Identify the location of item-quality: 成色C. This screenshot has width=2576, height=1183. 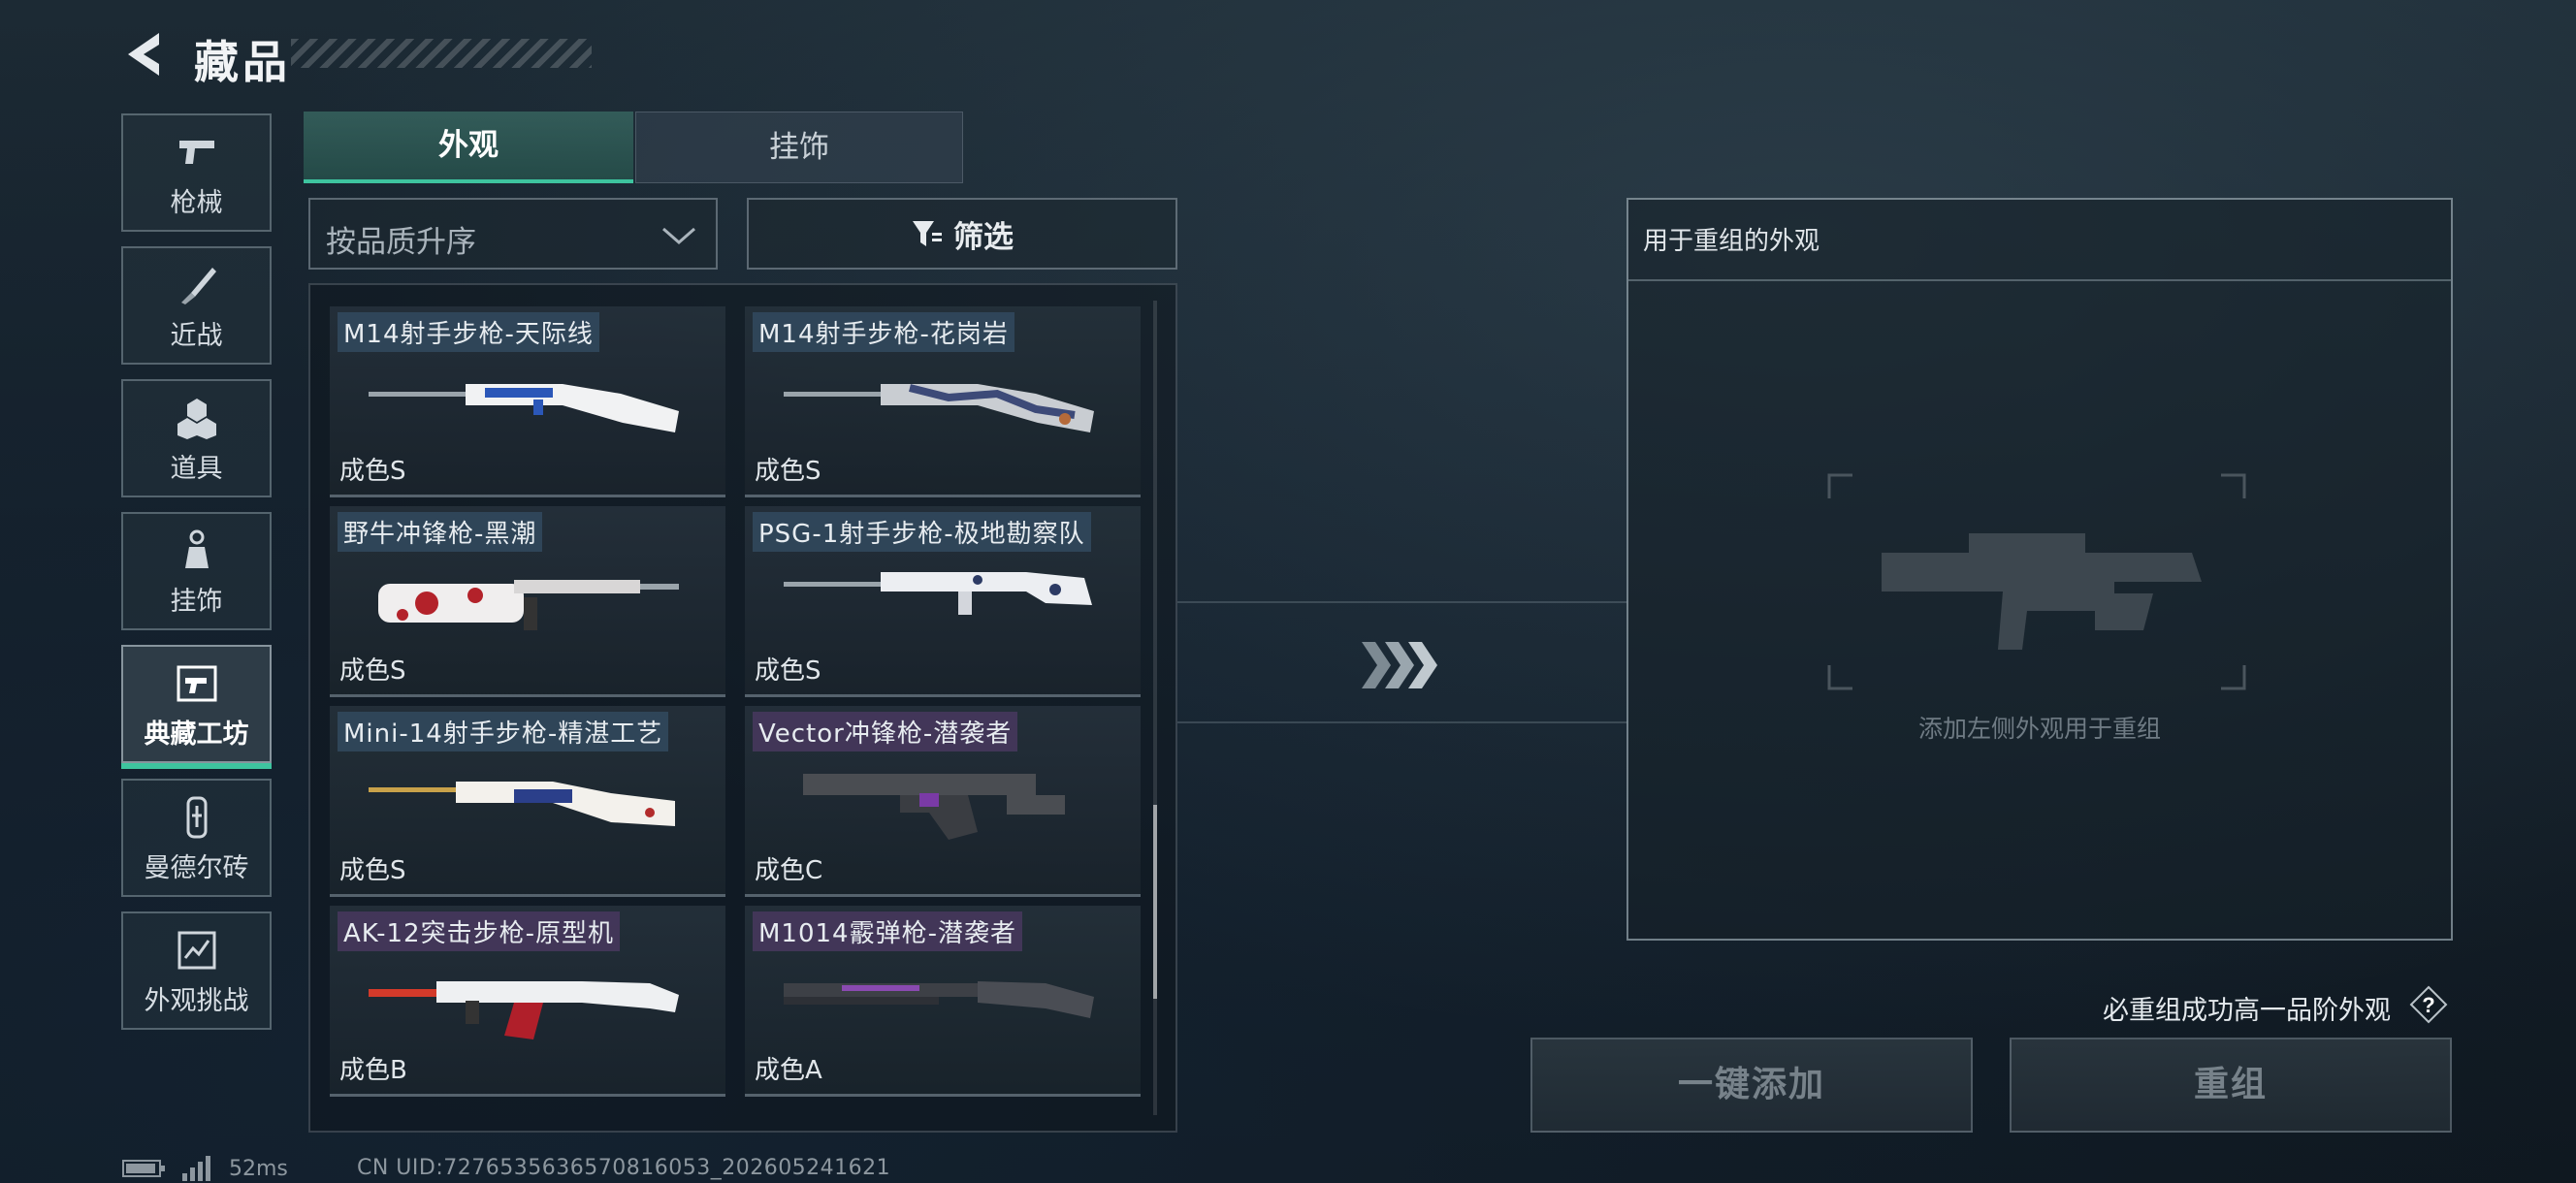
(789, 870).